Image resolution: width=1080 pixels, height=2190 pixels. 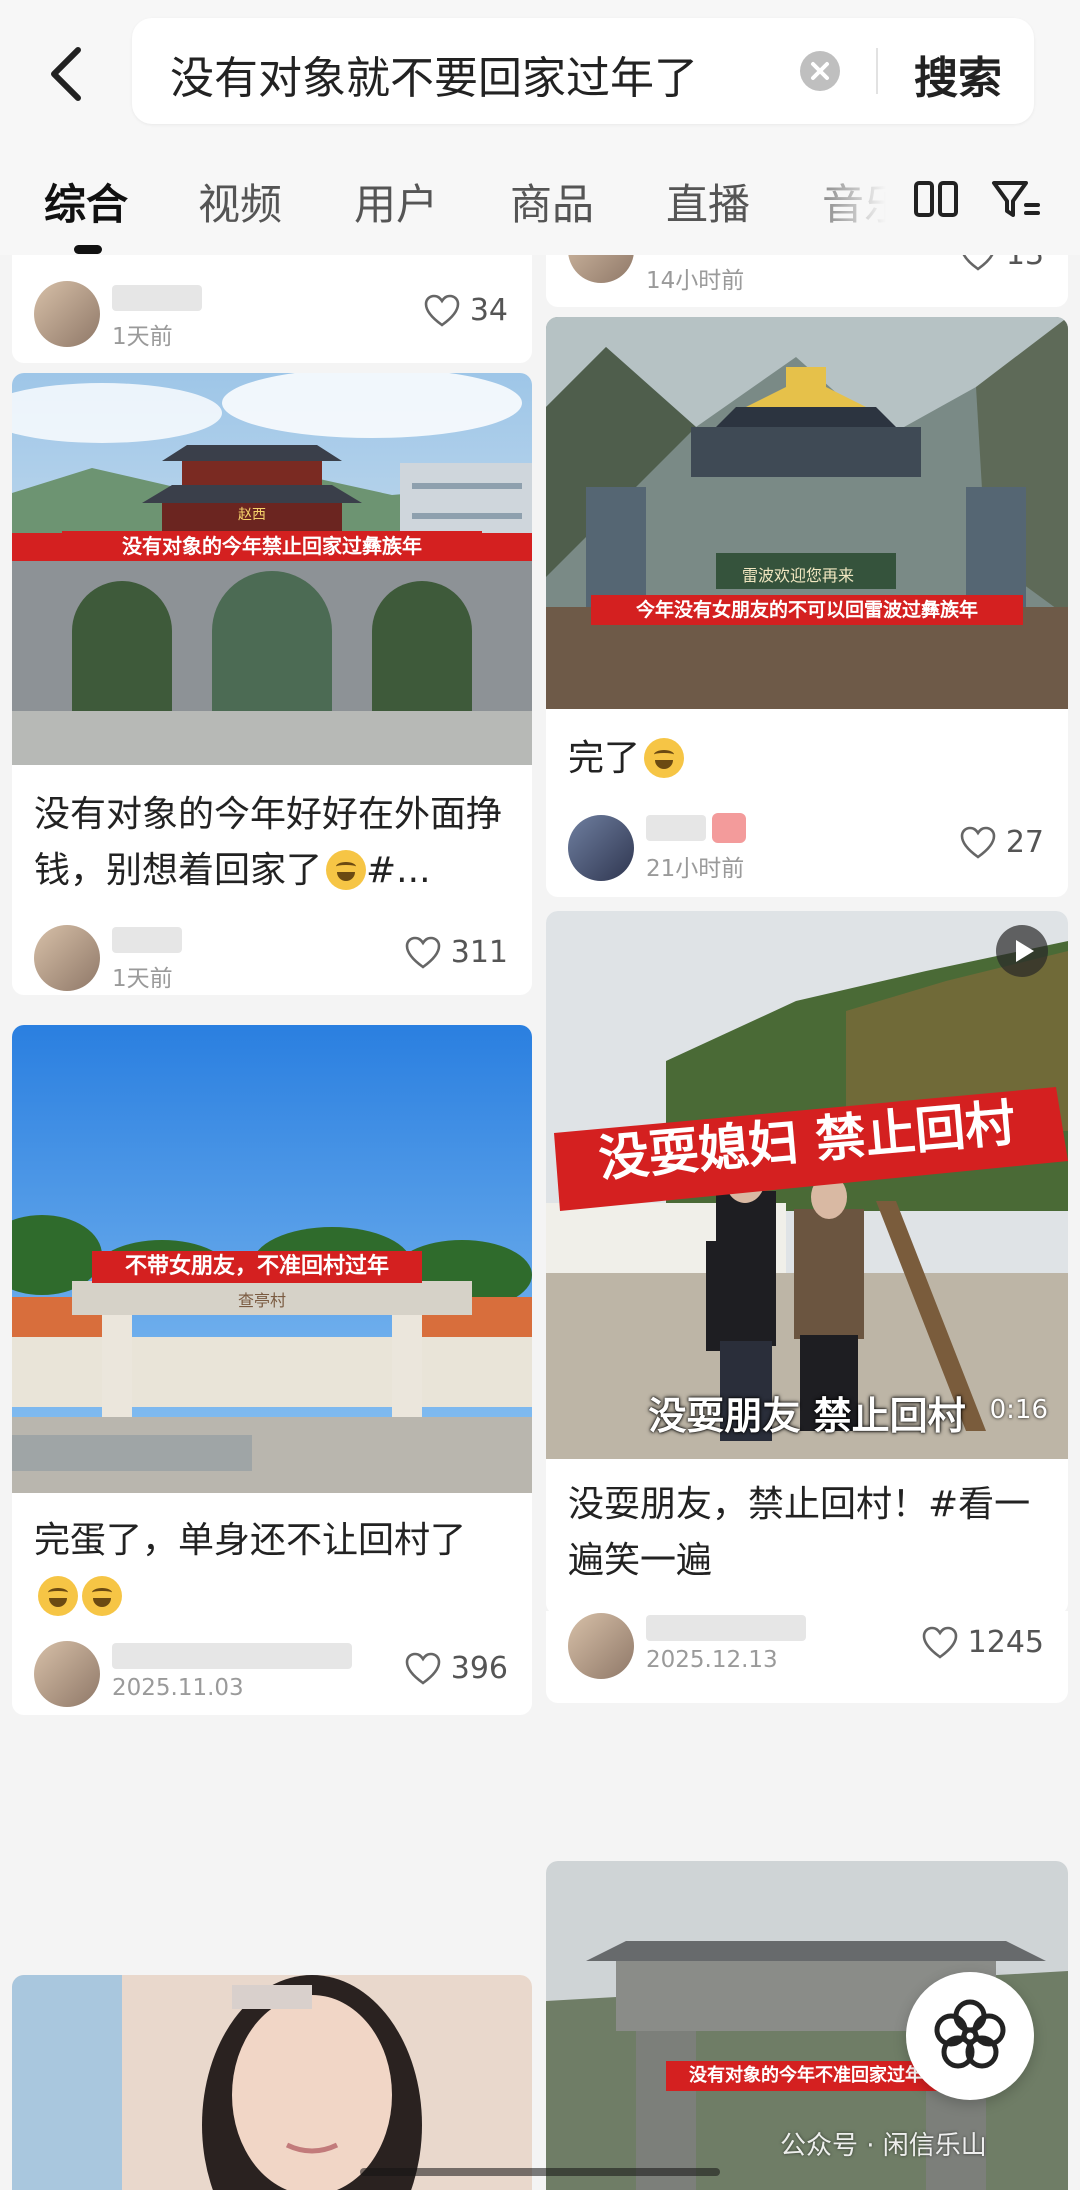 What do you see at coordinates (807, 610) in the screenshot?
I see `banner-text: 今年没有女朋友的不可以回雷波过彝族年` at bounding box center [807, 610].